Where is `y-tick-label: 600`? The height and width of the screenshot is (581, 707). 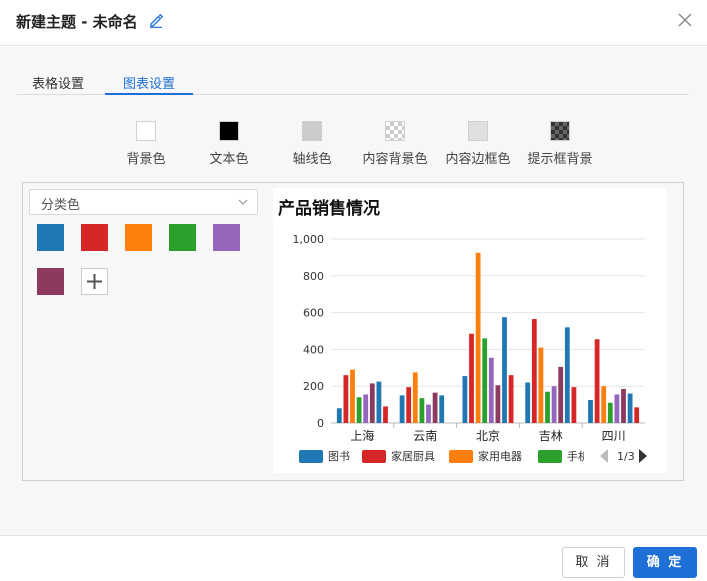
y-tick-label: 600 is located at coordinates (313, 313).